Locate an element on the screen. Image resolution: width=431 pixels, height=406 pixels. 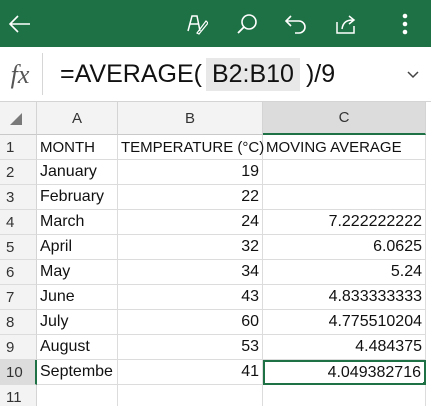
cell-a6: May is located at coordinates (77, 272).